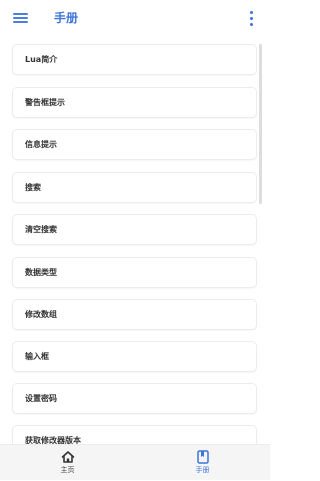 The height and width of the screenshot is (481, 320). What do you see at coordinates (134, 356) in the screenshot?
I see `list-item: 输入框` at bounding box center [134, 356].